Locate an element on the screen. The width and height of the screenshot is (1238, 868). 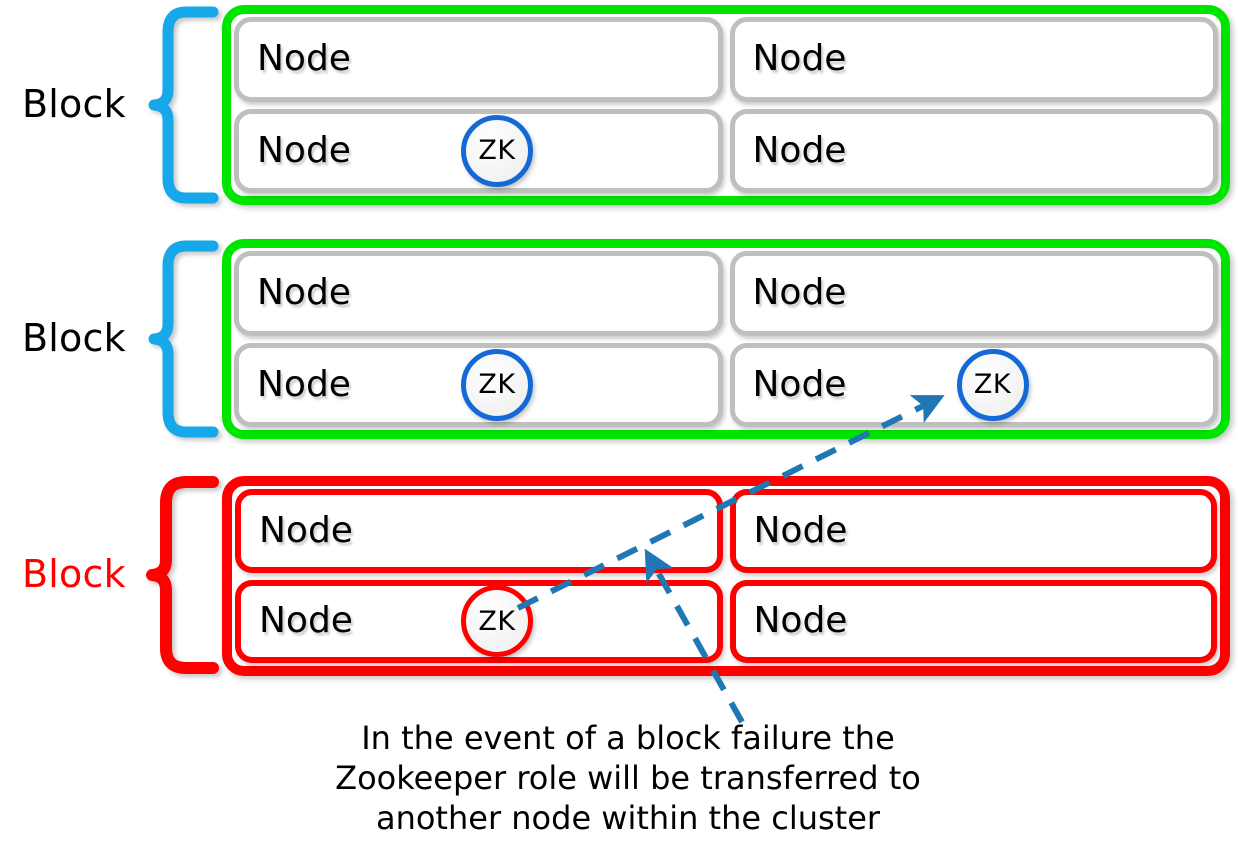
caption-line-1: In the event of a block failure the is located at coordinates (628, 738).